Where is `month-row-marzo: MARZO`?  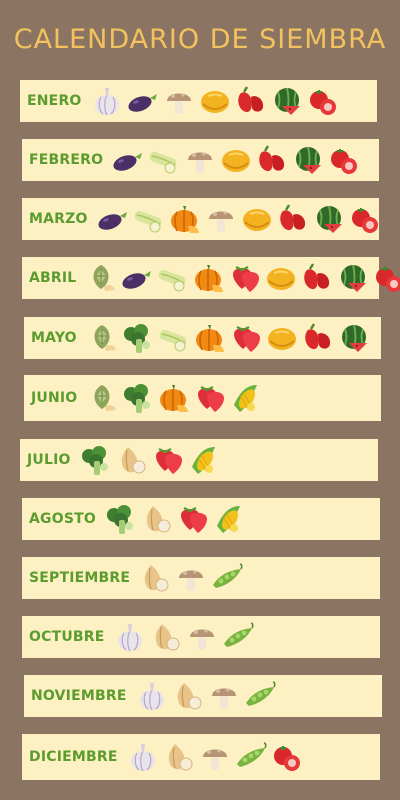 month-row-marzo: MARZO is located at coordinates (200, 219).